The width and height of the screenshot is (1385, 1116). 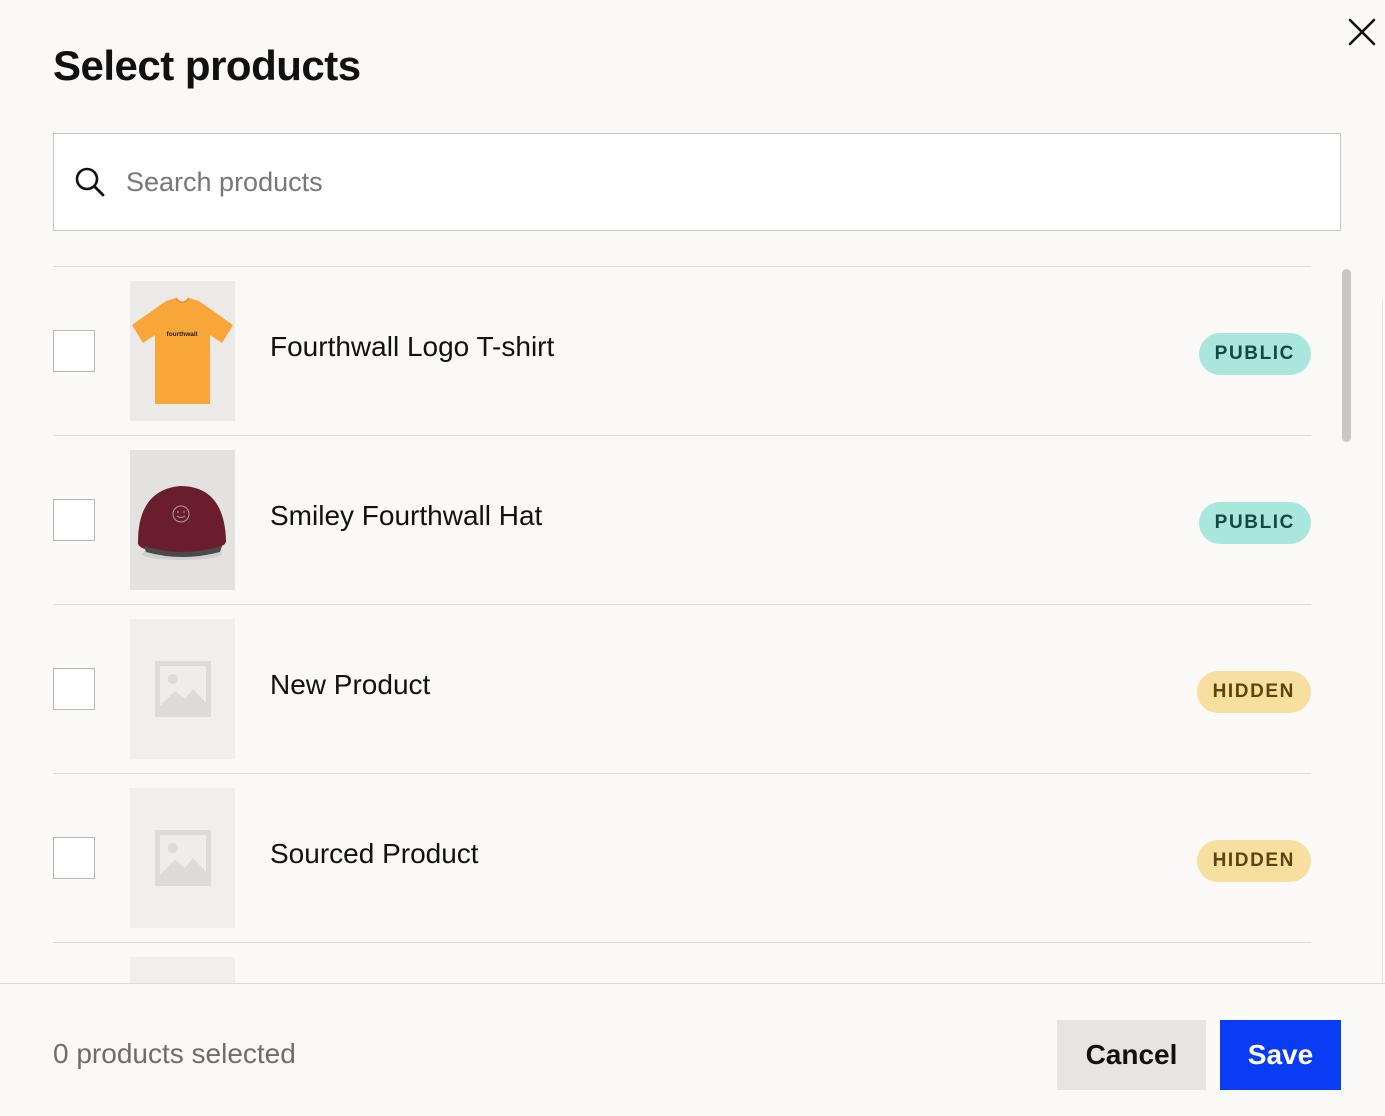 I want to click on search-box, so click(x=697, y=182).